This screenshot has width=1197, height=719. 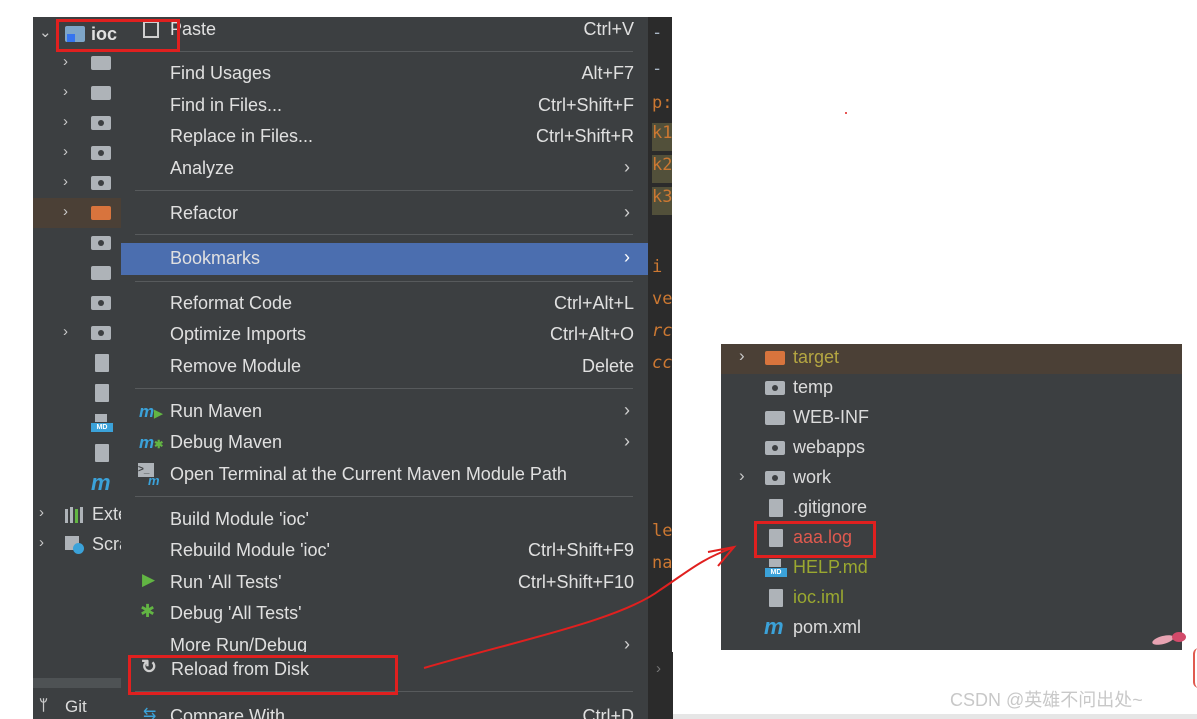 I want to click on watermark-text: CSDN @英雄不问出处~, so click(x=1046, y=700).